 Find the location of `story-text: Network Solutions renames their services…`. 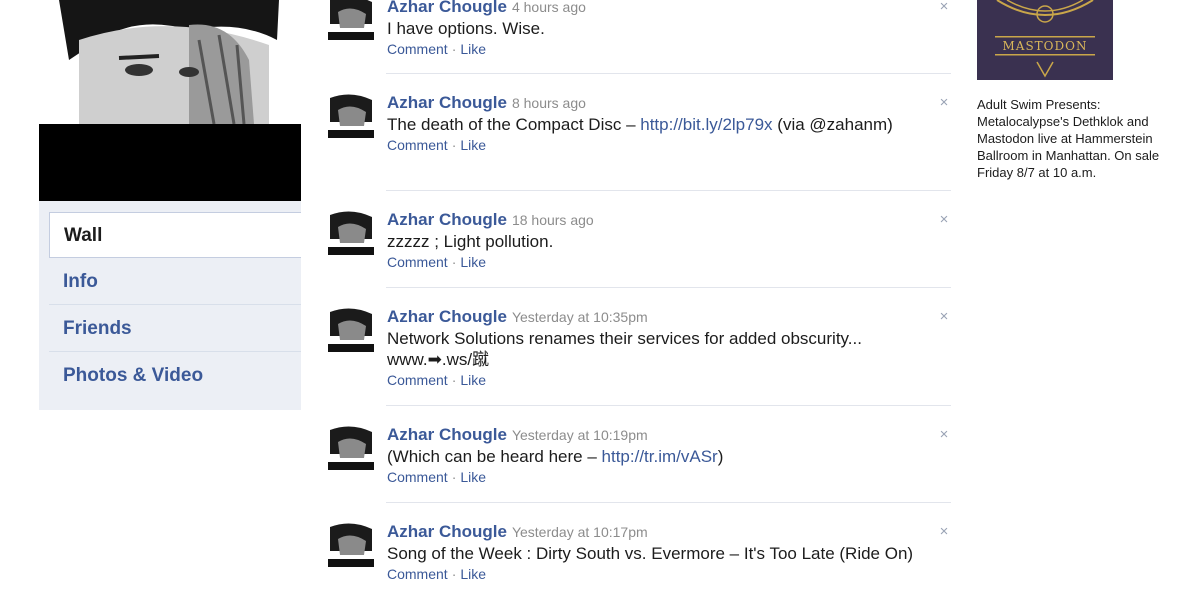

story-text: Network Solutions renames their services… is located at coordinates (624, 349).